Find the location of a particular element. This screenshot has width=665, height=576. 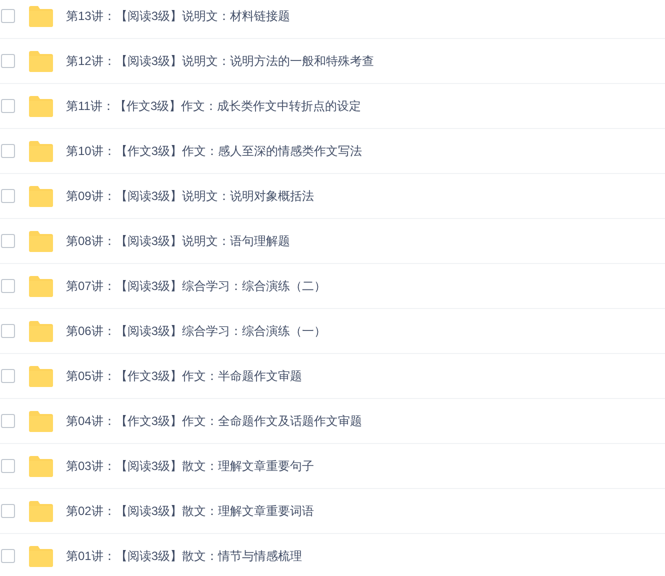

folder-name: 第03讲：【阅读3级】散文：理解文章重要句子 is located at coordinates (190, 466).